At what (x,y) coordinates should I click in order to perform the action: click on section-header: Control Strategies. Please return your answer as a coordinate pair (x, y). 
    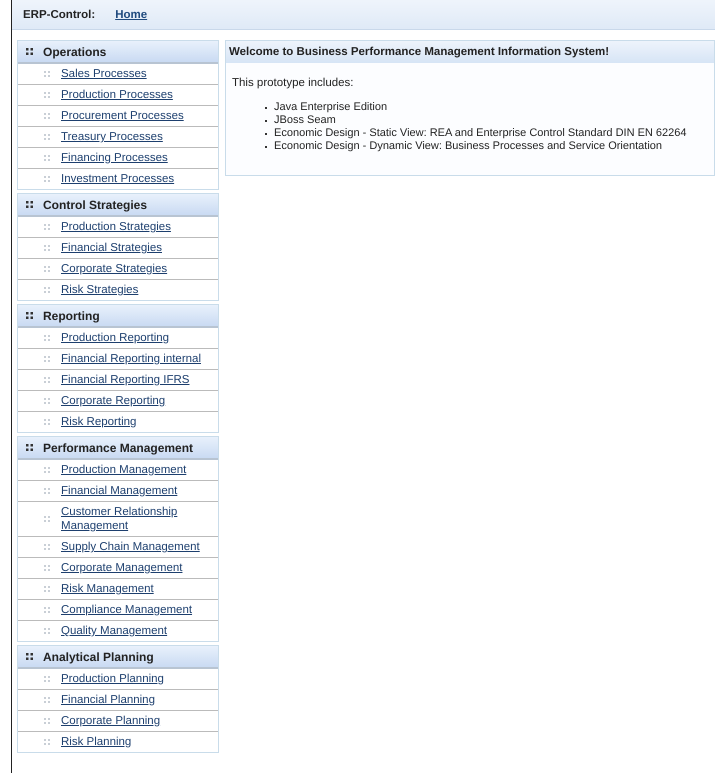
    Looking at the image, I should click on (118, 205).